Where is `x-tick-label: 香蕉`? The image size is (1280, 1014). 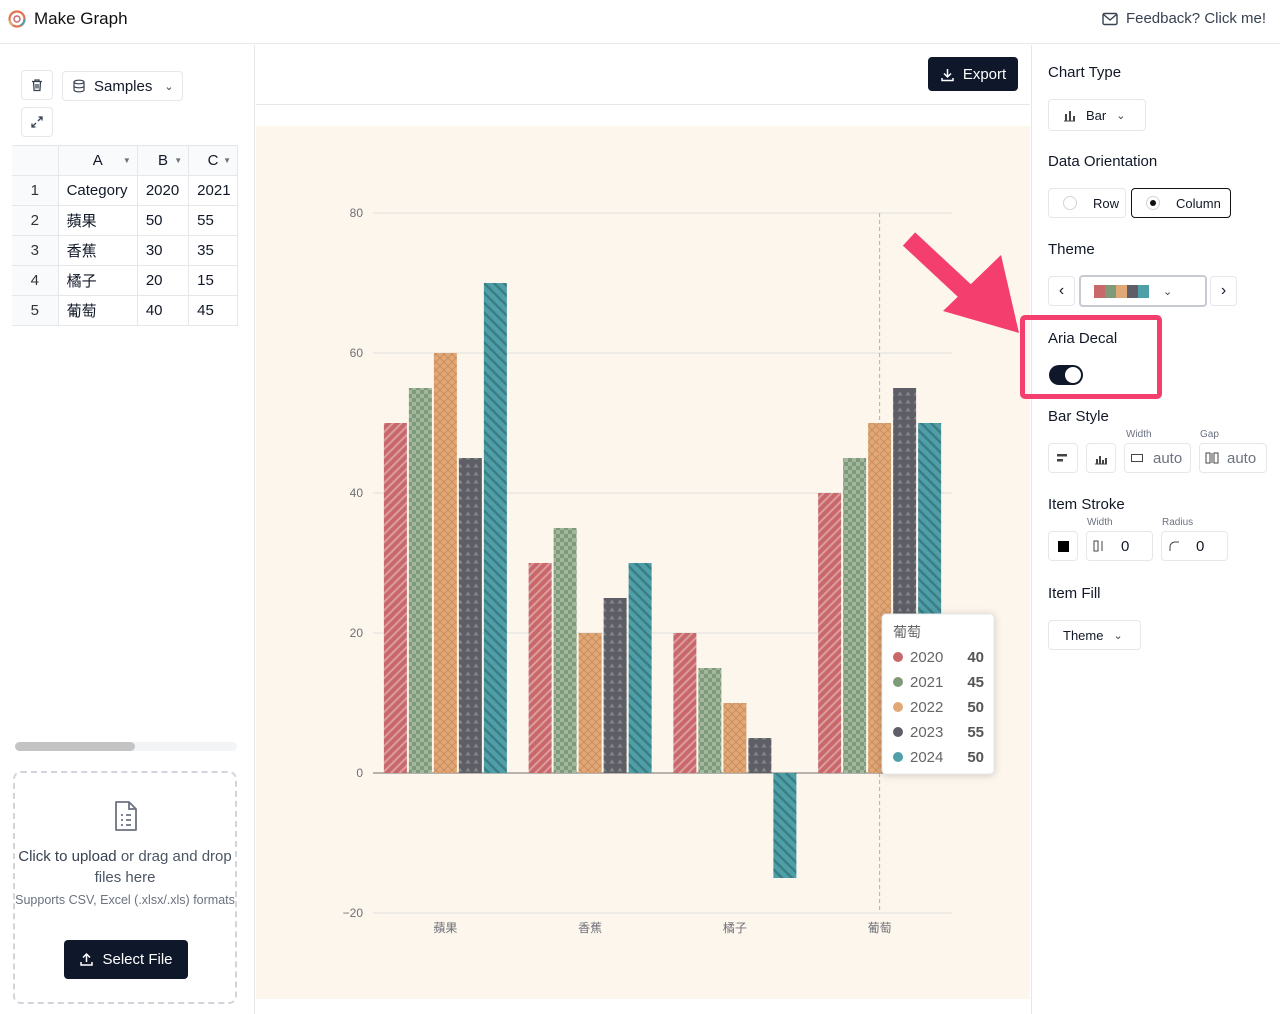 x-tick-label: 香蕉 is located at coordinates (590, 928).